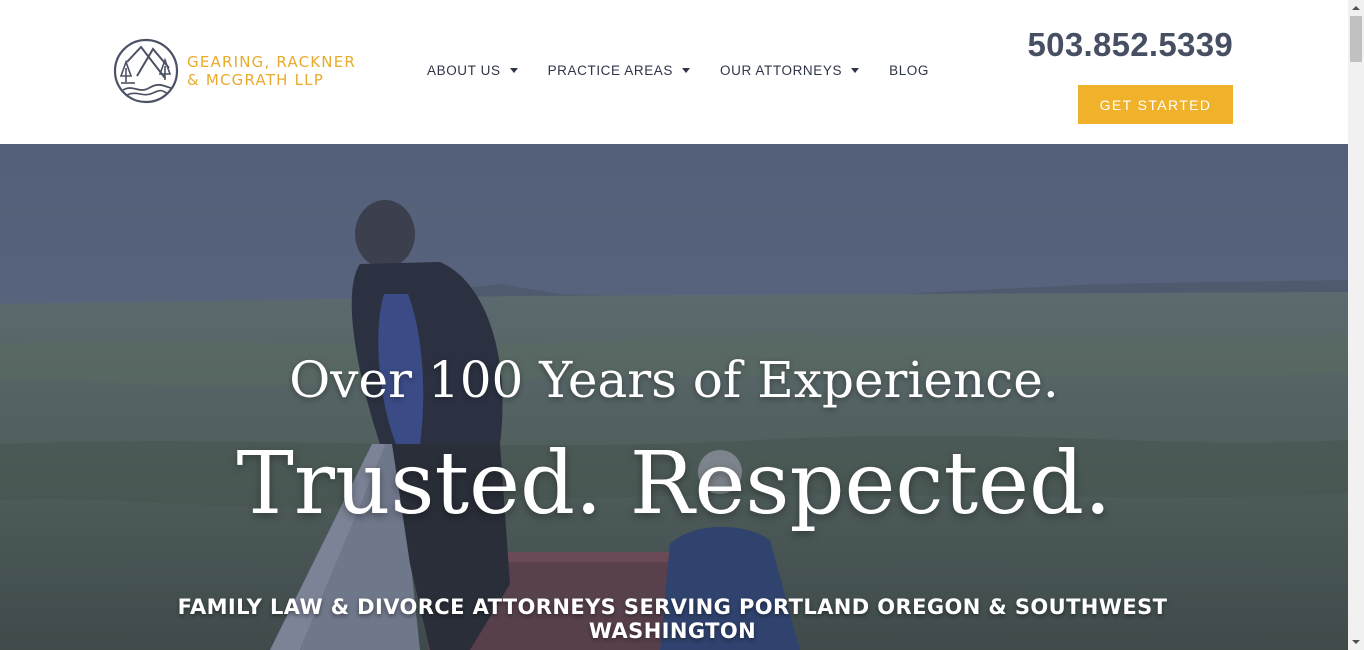  I want to click on logo-wordmark: GEARING, RACKNER & MCGRATH LLP, so click(271, 71).